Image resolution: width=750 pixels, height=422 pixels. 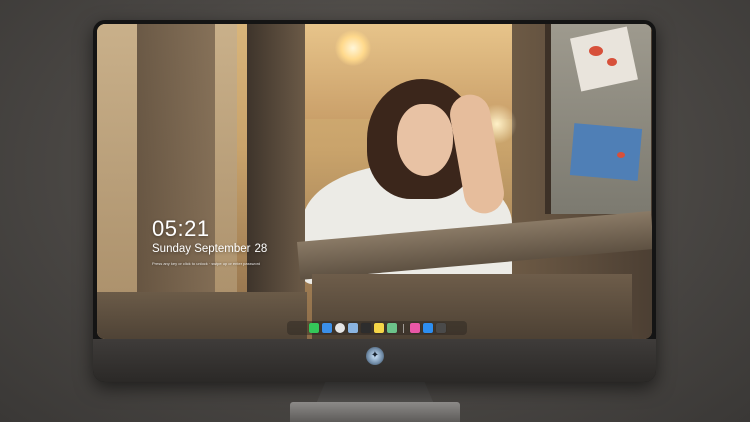 I want to click on wallpaper-lamp, so click(x=353, y=48).